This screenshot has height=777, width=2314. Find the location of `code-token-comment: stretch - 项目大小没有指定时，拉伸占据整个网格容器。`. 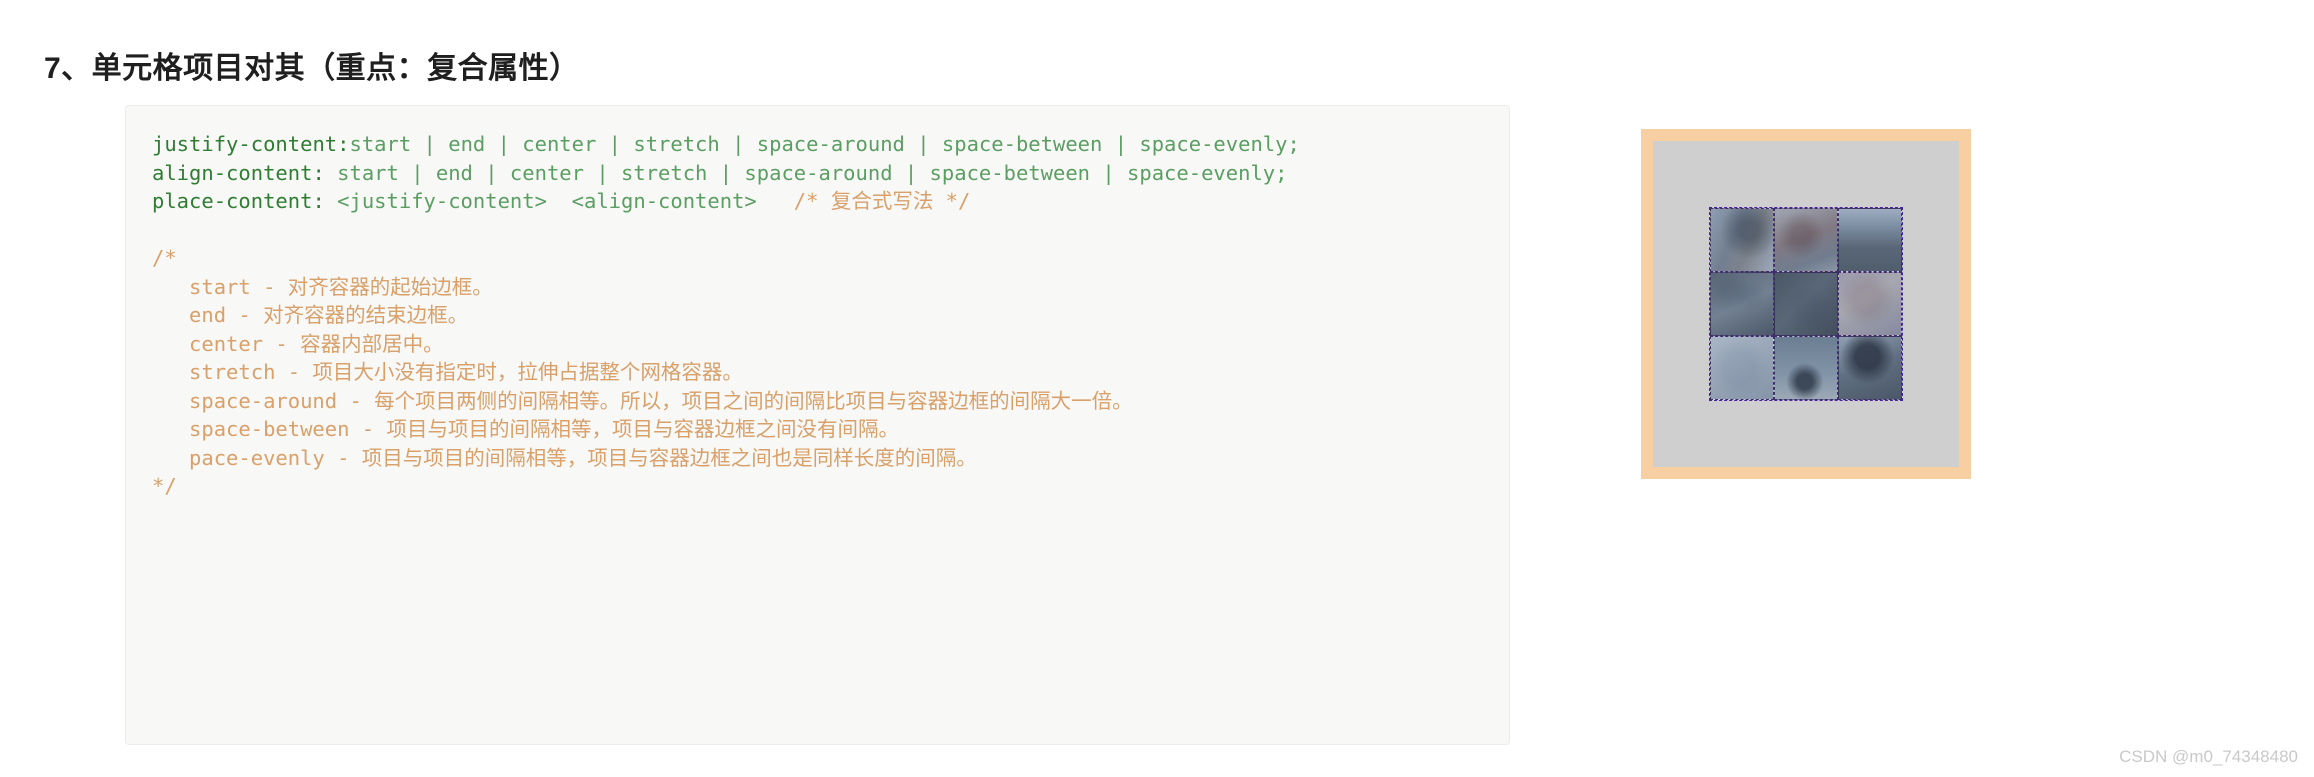

code-token-comment: stretch - 项目大小没有指定时，拉伸占据整个网格容器。 is located at coordinates (466, 372).